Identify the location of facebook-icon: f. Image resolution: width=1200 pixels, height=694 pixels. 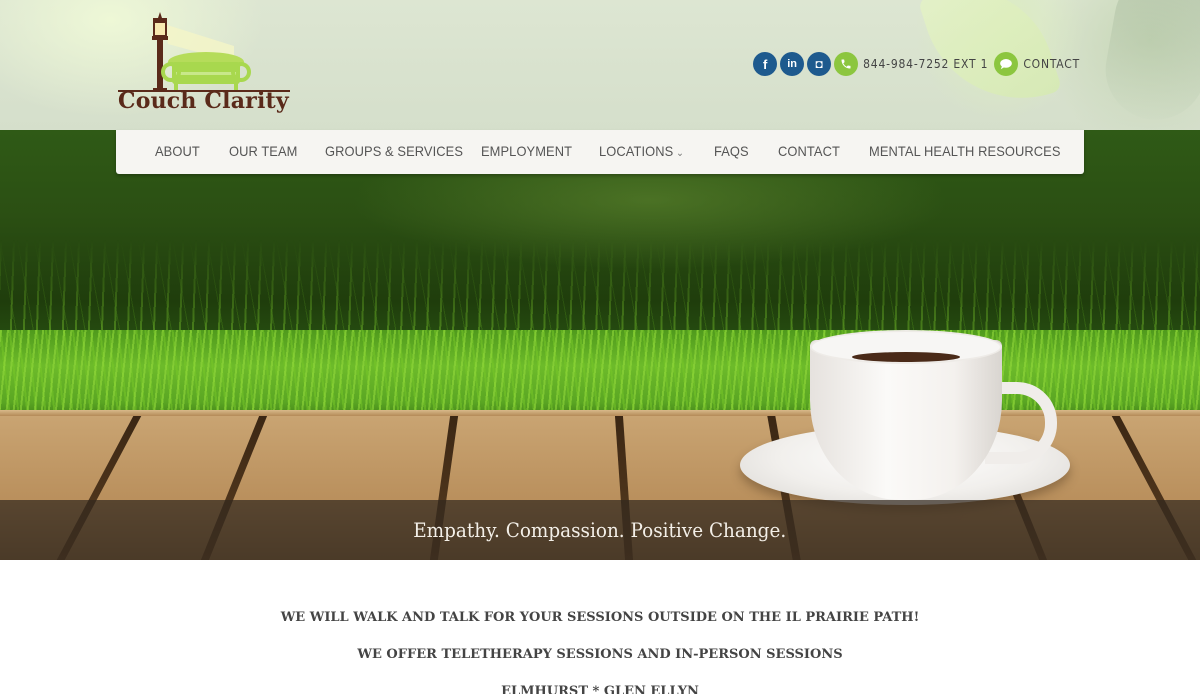
(765, 64).